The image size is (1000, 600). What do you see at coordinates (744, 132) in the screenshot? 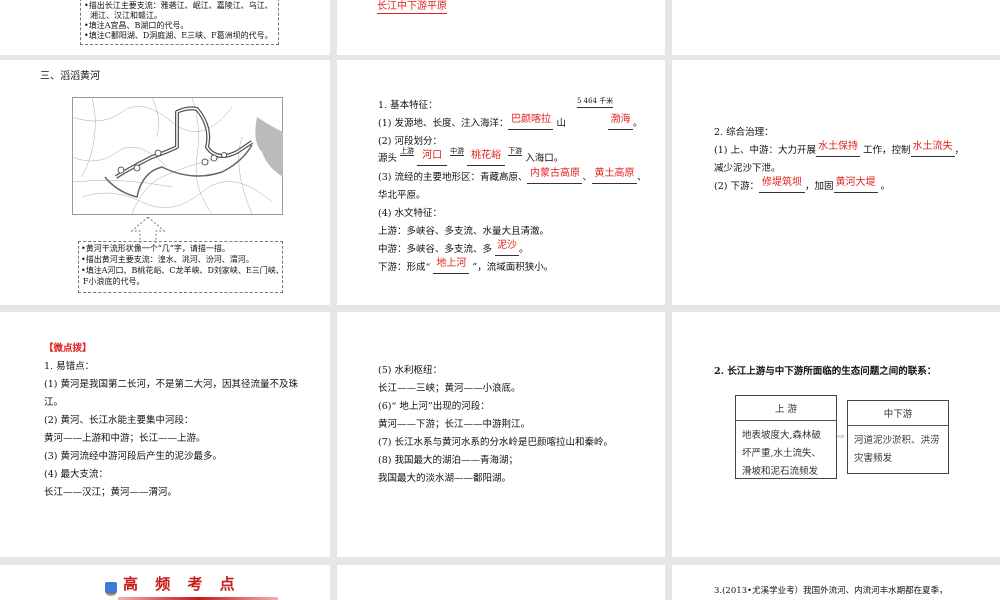
I see `heading: 2. 综合治理：` at bounding box center [744, 132].